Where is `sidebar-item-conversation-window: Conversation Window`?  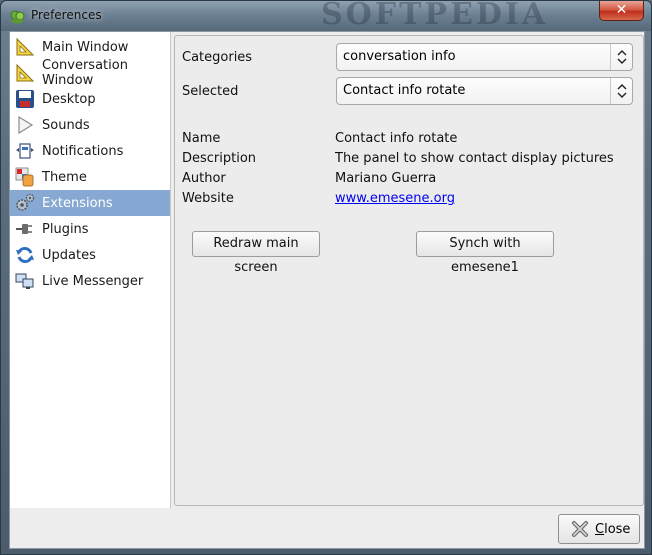 sidebar-item-conversation-window: Conversation Window is located at coordinates (90, 73).